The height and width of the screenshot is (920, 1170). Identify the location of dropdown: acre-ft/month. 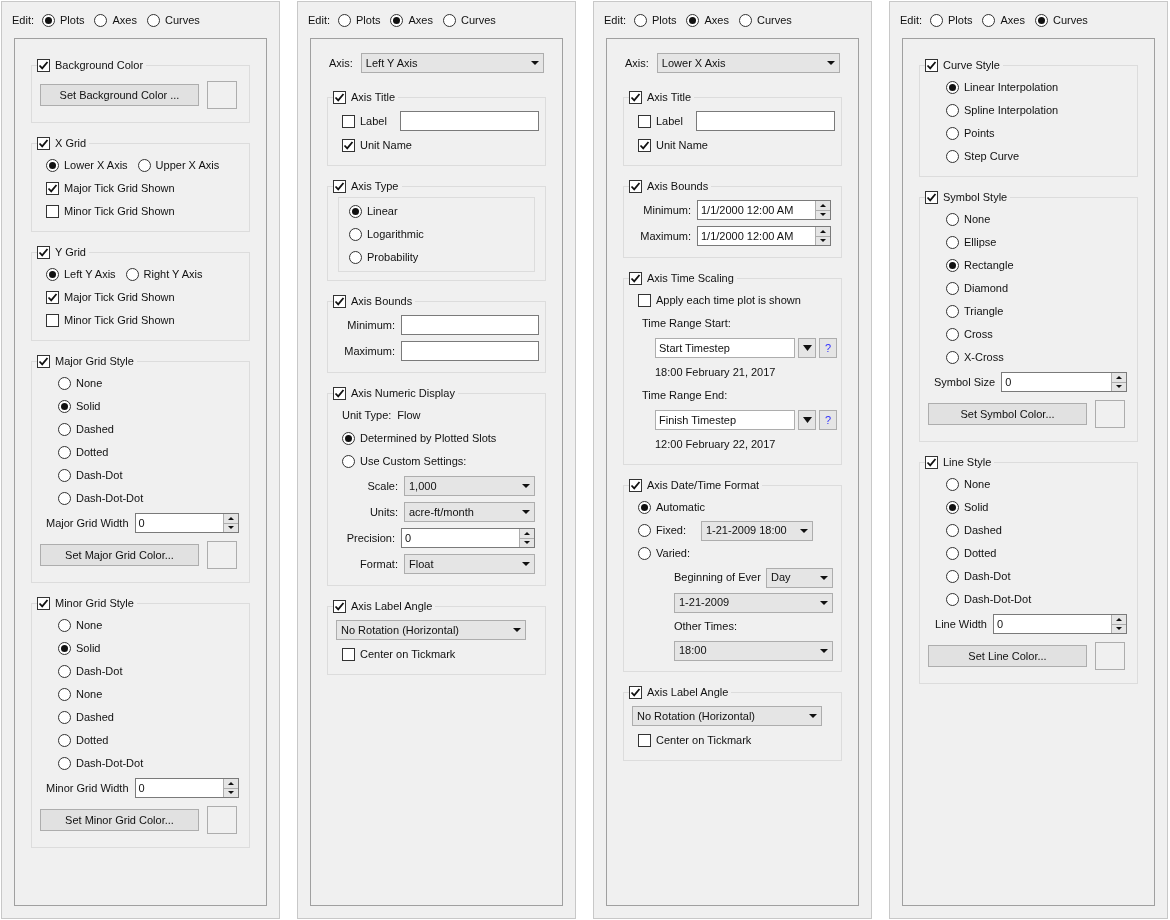
(469, 512).